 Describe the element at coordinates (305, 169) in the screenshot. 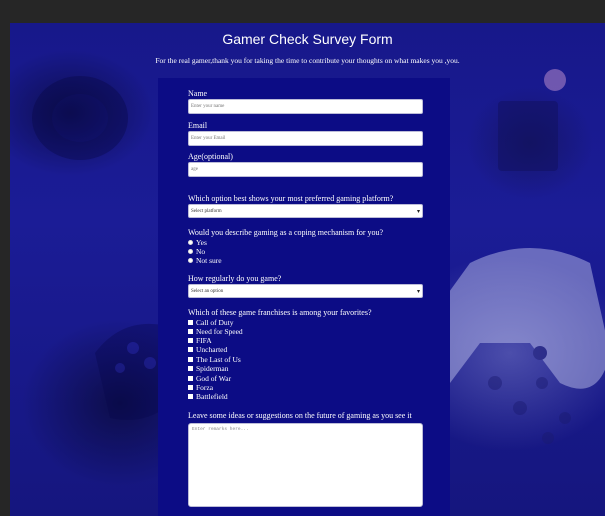

I see `age-field: age` at that location.